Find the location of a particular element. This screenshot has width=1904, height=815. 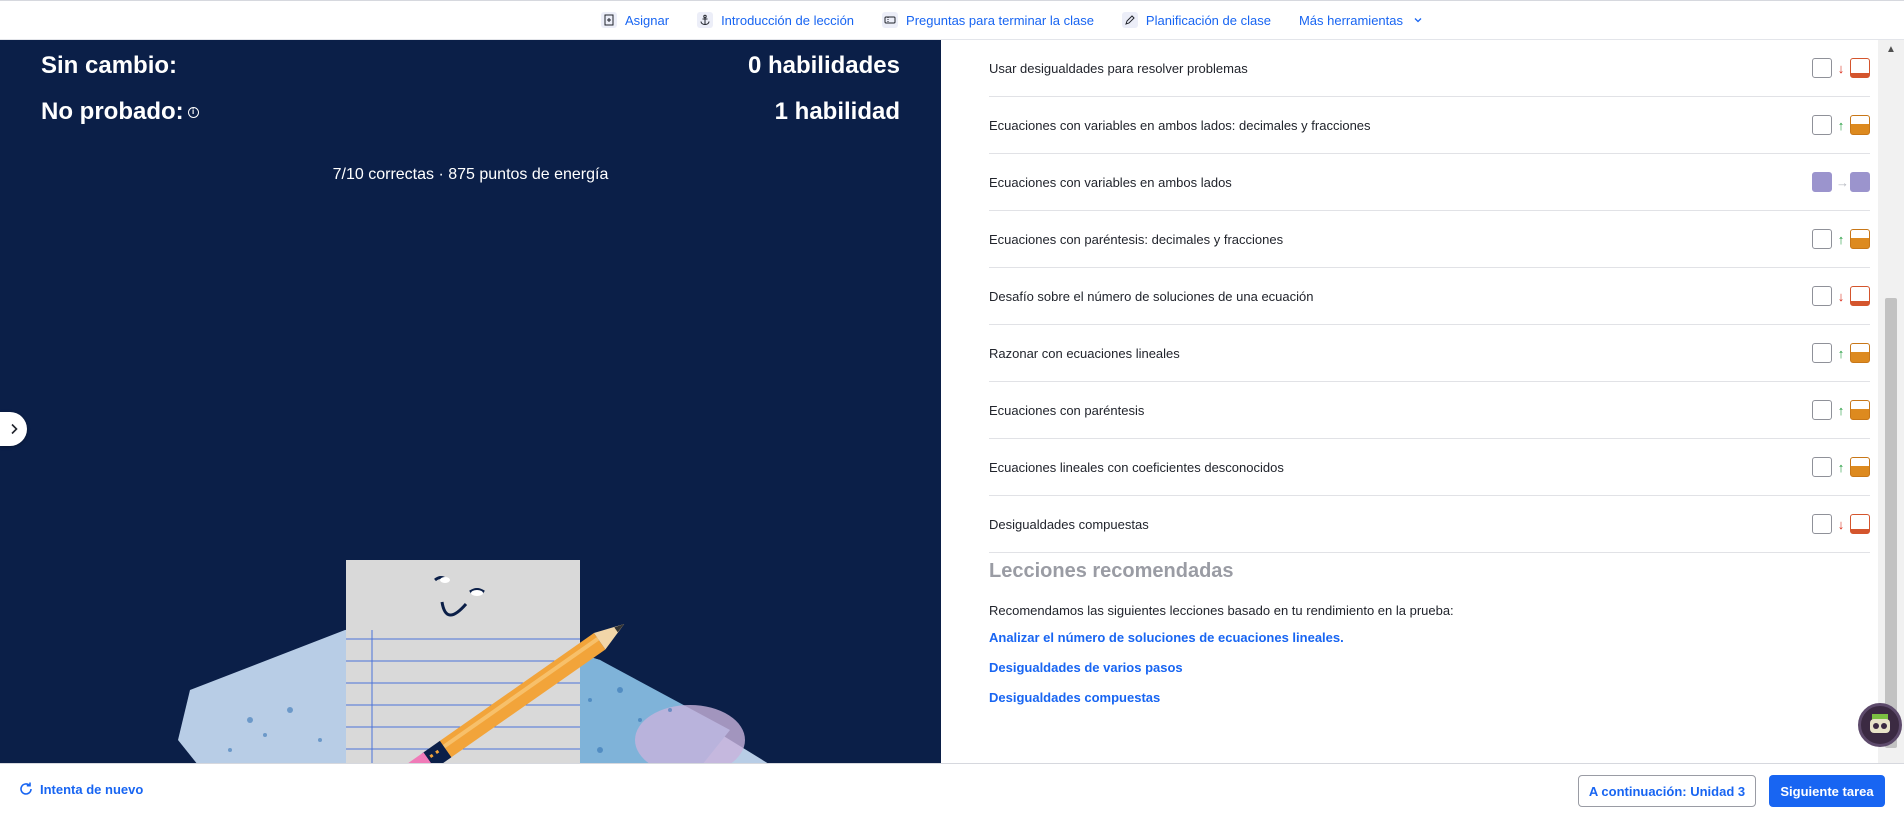

paper-pencil-illustration is located at coordinates (473, 661).